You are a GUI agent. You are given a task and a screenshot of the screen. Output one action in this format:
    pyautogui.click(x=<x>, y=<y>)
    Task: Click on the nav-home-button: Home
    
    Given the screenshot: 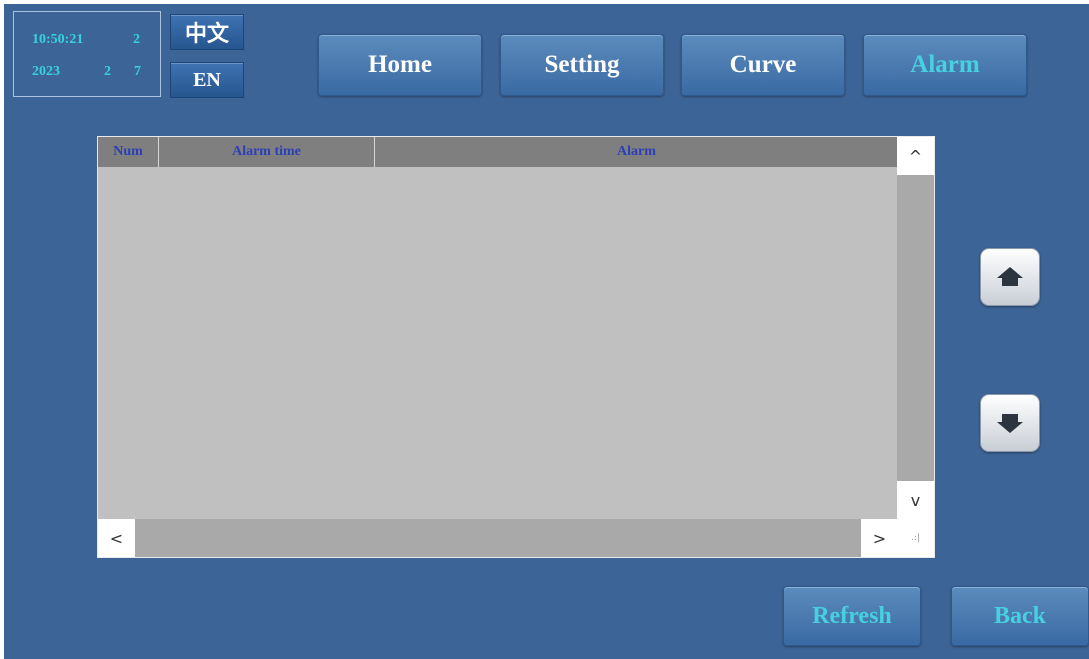 What is the action you would take?
    pyautogui.click(x=400, y=65)
    